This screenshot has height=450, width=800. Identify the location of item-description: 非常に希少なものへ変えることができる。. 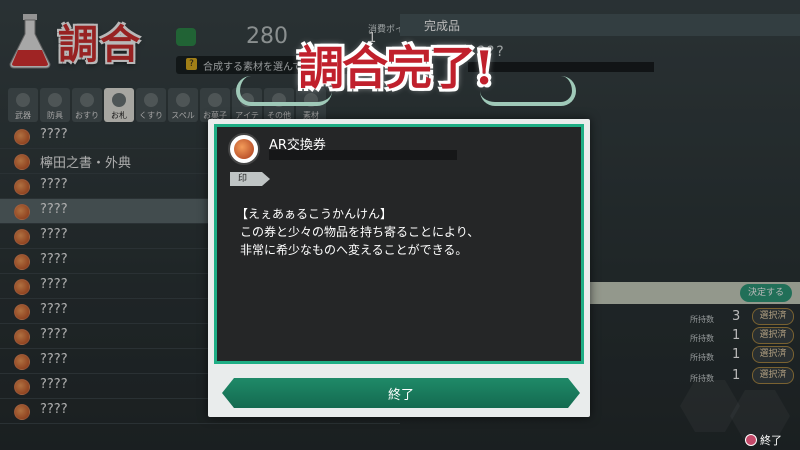
(354, 250).